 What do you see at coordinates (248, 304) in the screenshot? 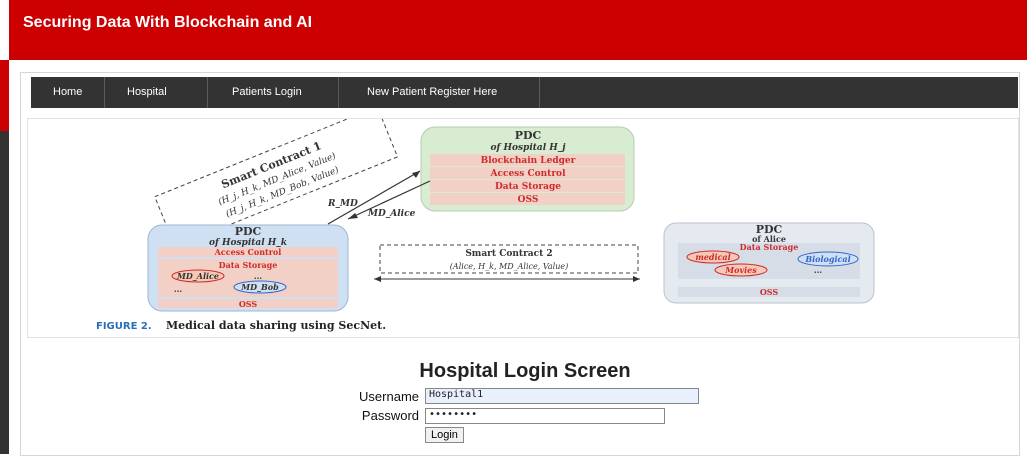
I see `pdc-hk-row: OSS` at bounding box center [248, 304].